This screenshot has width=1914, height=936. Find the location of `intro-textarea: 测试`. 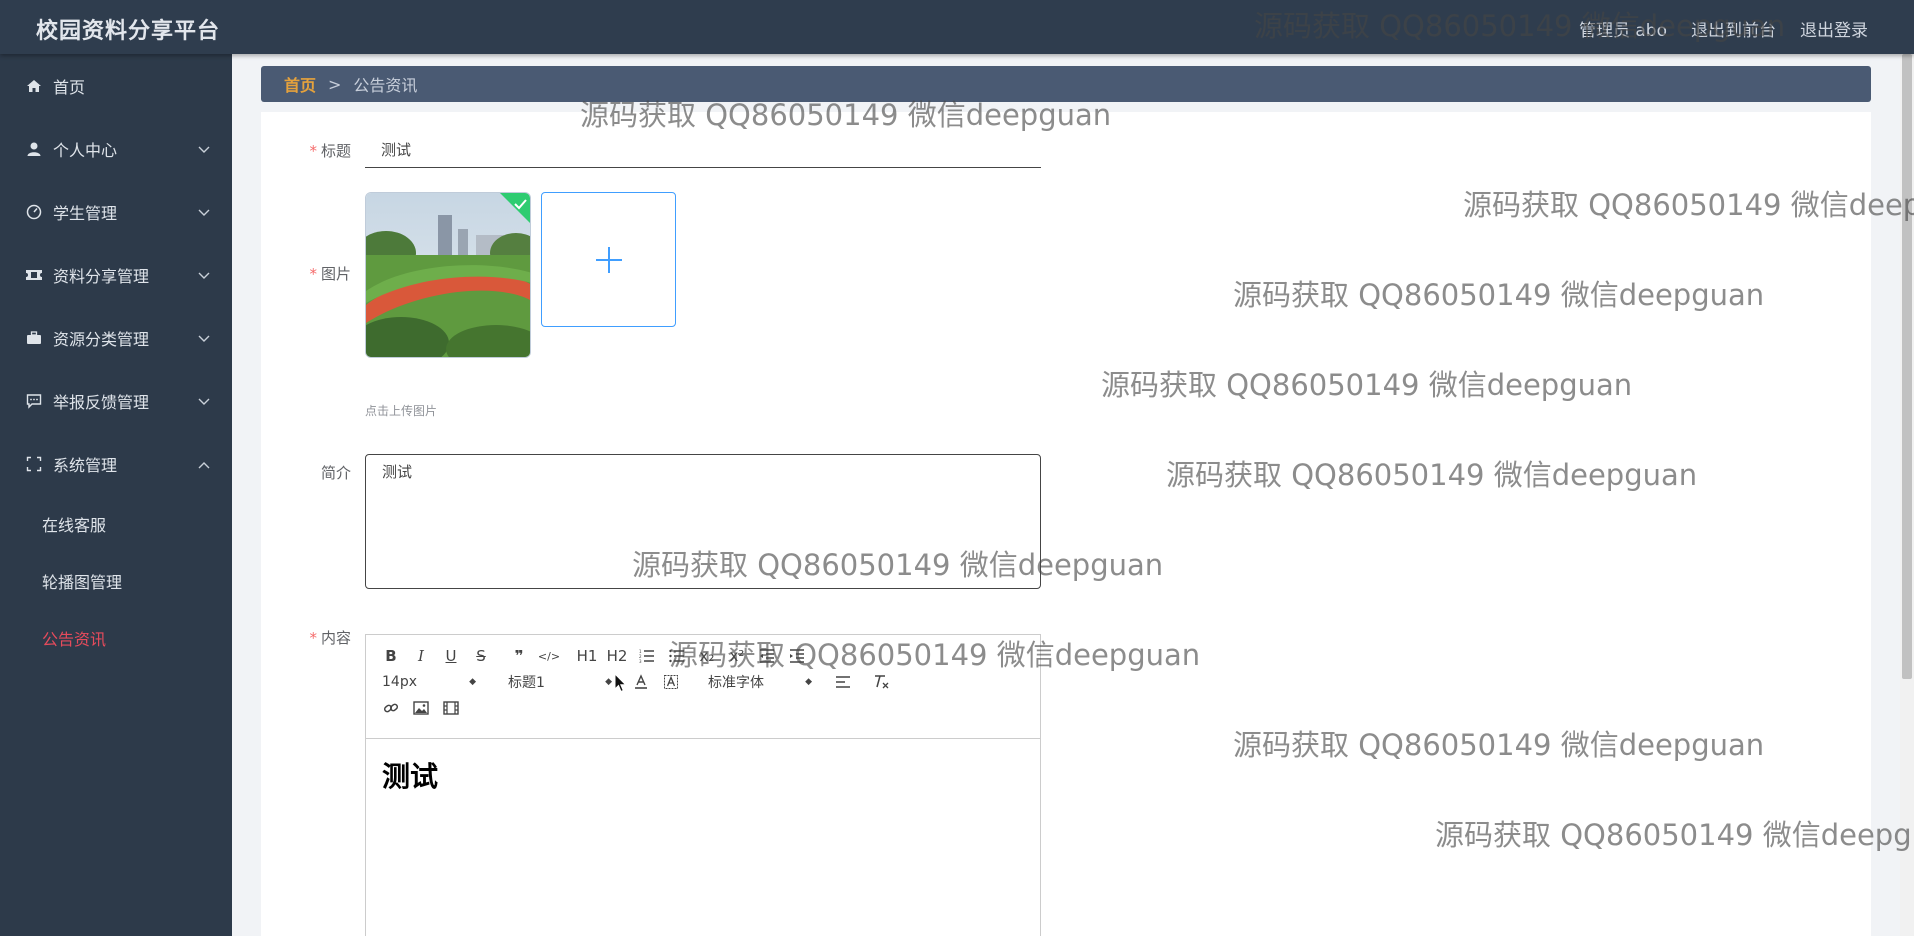

intro-textarea: 测试 is located at coordinates (703, 521).